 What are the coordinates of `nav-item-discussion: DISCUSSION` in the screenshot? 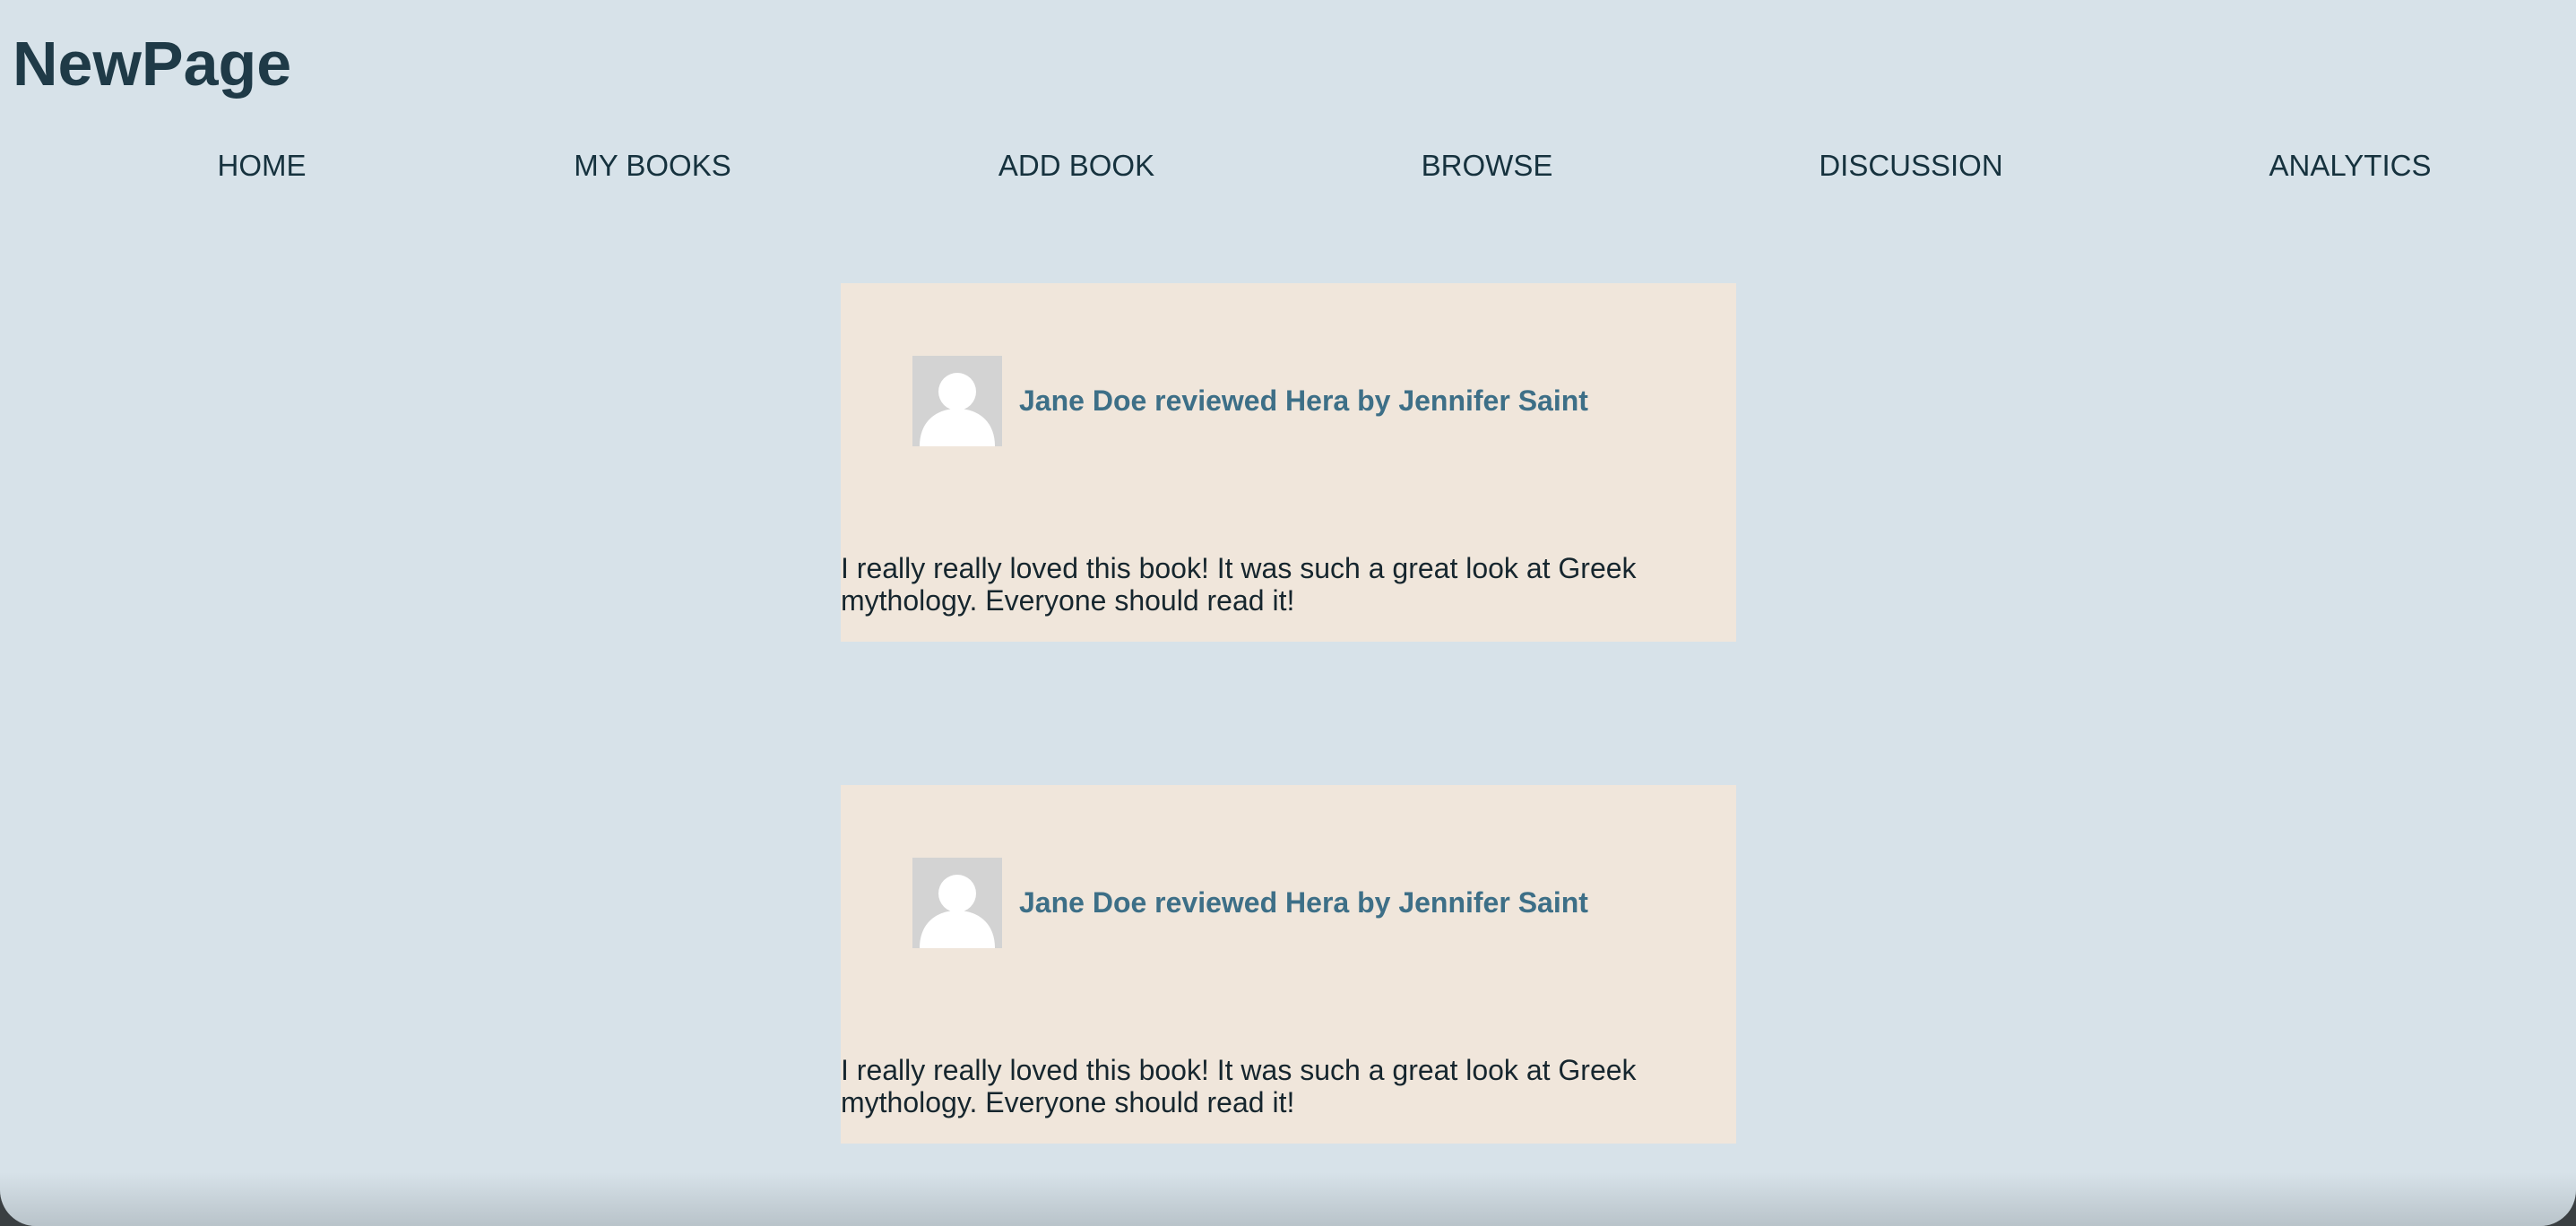 It's located at (1910, 165).